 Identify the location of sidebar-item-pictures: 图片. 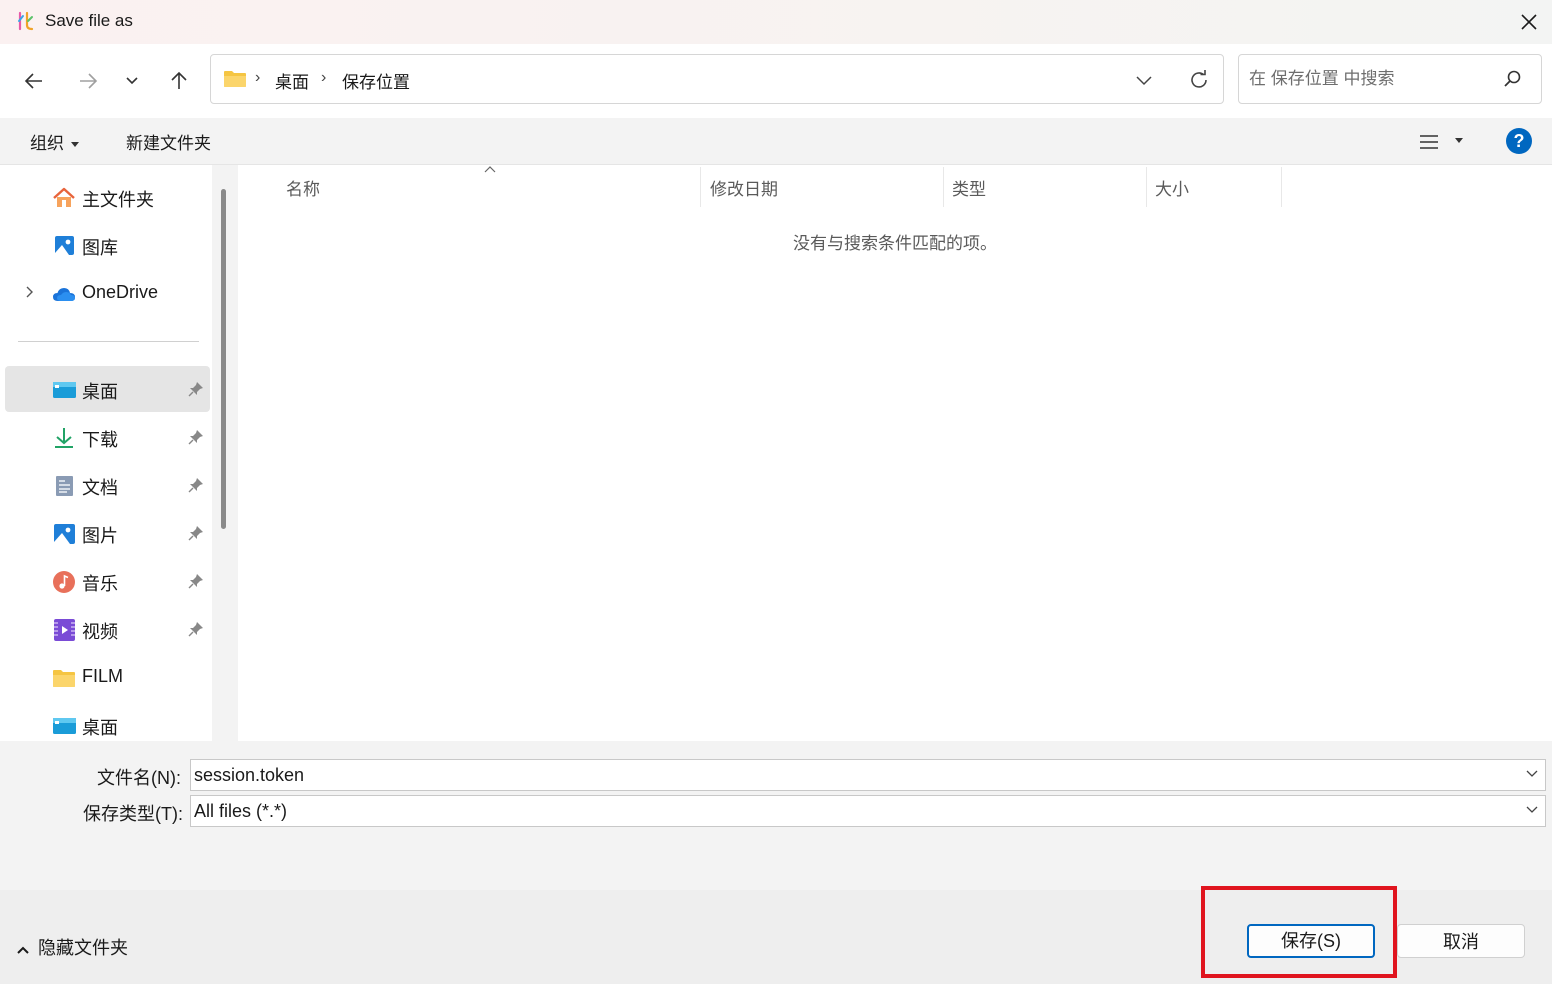
(107, 533).